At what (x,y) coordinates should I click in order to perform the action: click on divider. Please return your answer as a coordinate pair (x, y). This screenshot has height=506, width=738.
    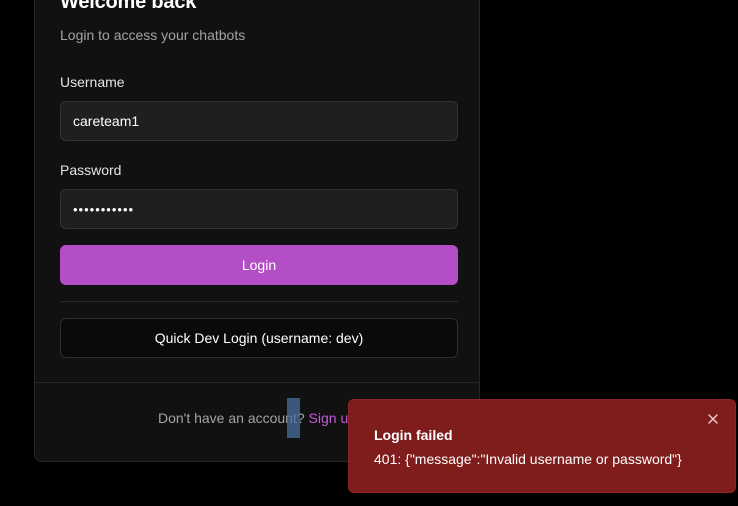
    Looking at the image, I should click on (259, 301).